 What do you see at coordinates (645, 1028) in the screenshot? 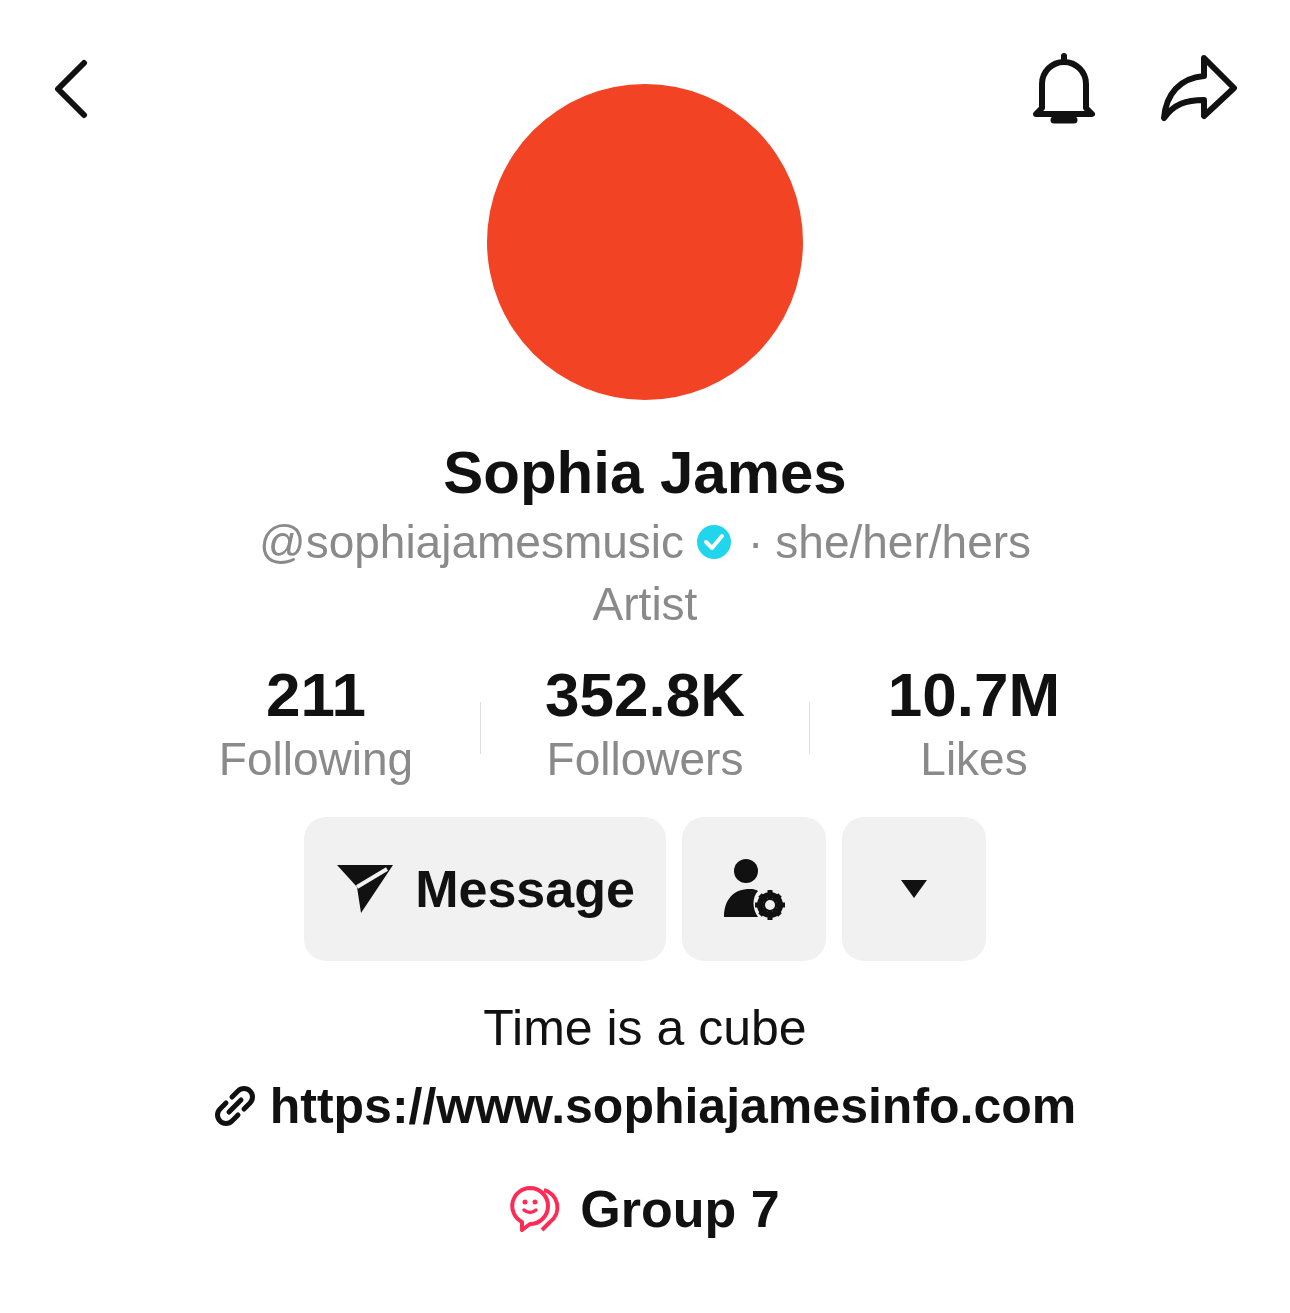
I see `bio-text: Time is a cube` at bounding box center [645, 1028].